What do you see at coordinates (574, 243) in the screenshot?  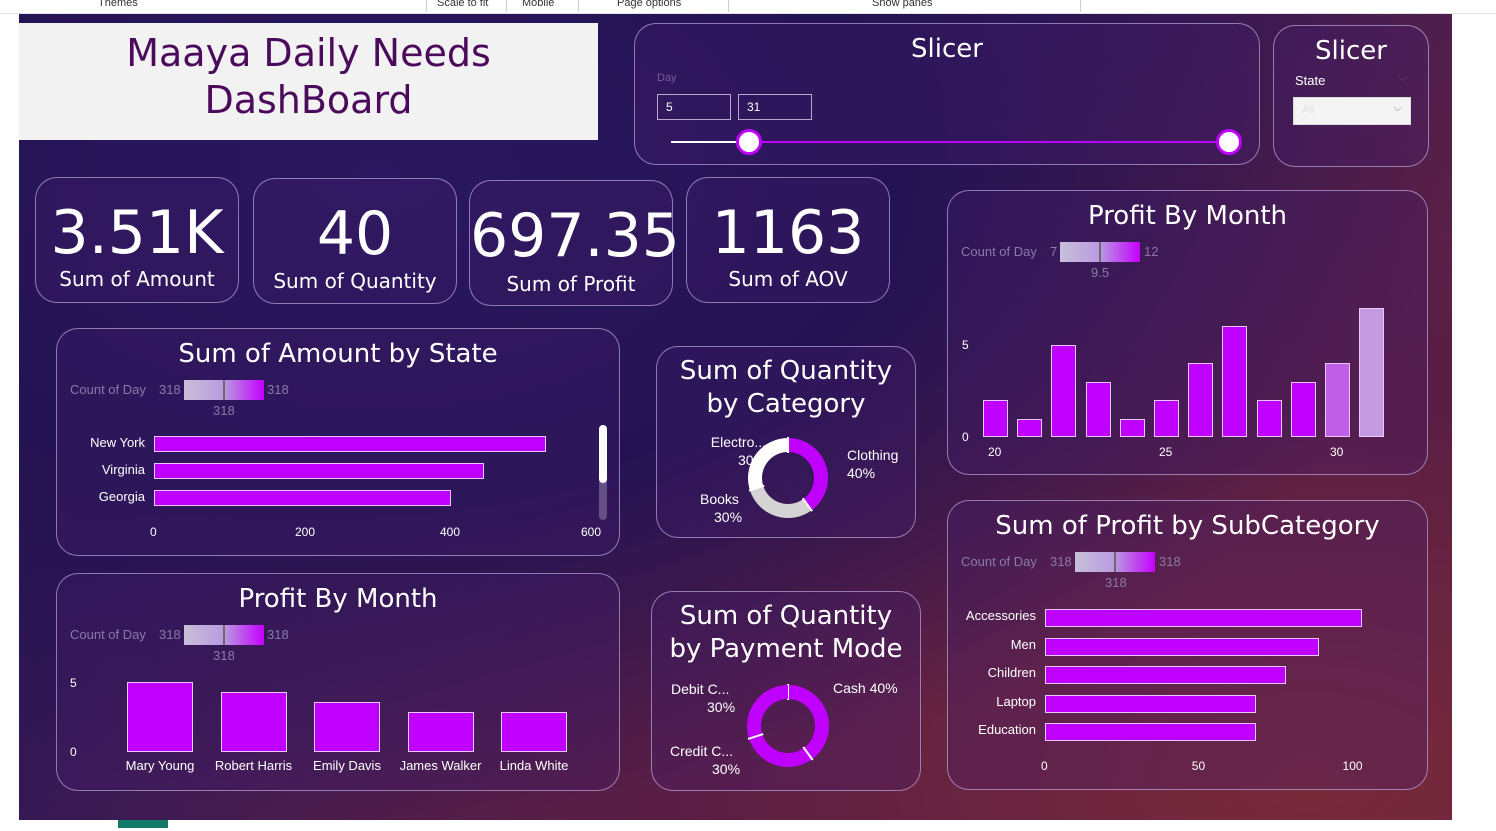 I see `kpi-card-profit: 697.35 Sum of Profit` at bounding box center [574, 243].